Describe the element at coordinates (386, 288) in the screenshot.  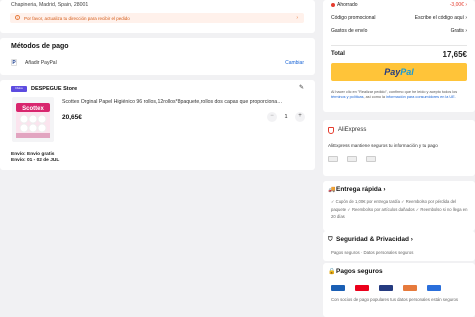
I see `paypal-logo-icon` at that location.